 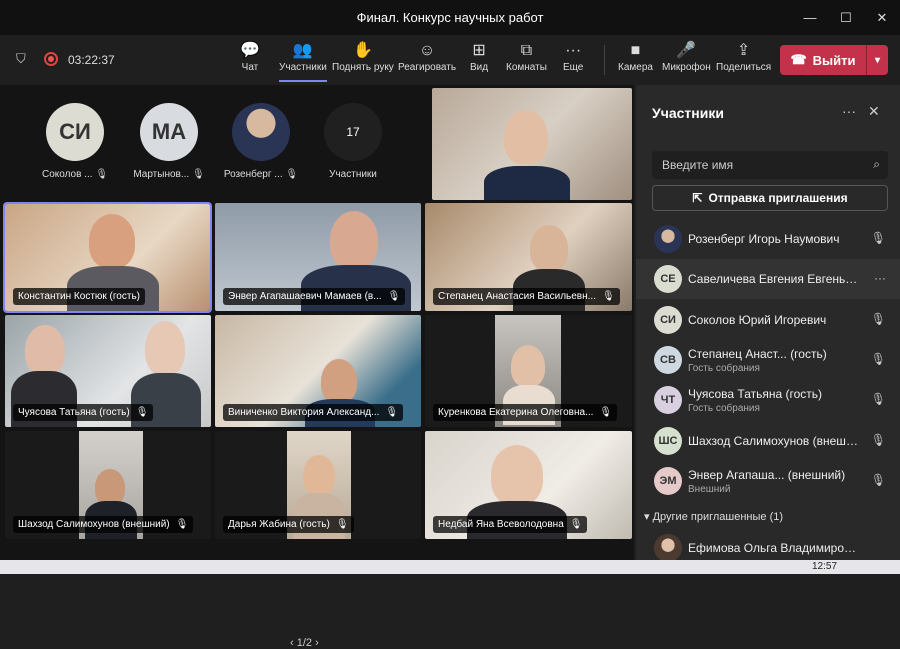 I want to click on camera-button: ■ Камера, so click(x=635, y=61).